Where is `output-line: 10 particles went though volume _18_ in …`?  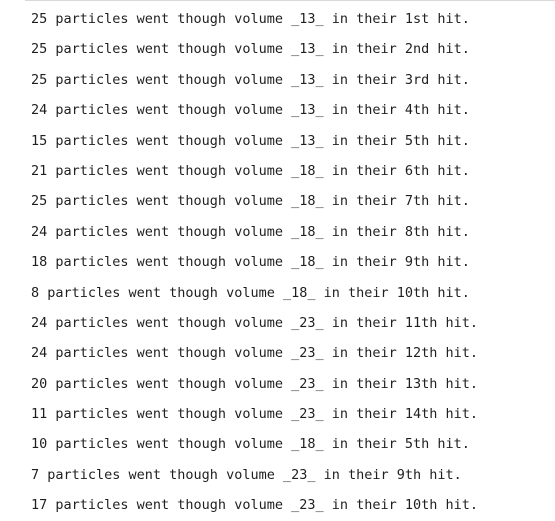 output-line: 10 particles went though volume _18_ in … is located at coordinates (250, 444).